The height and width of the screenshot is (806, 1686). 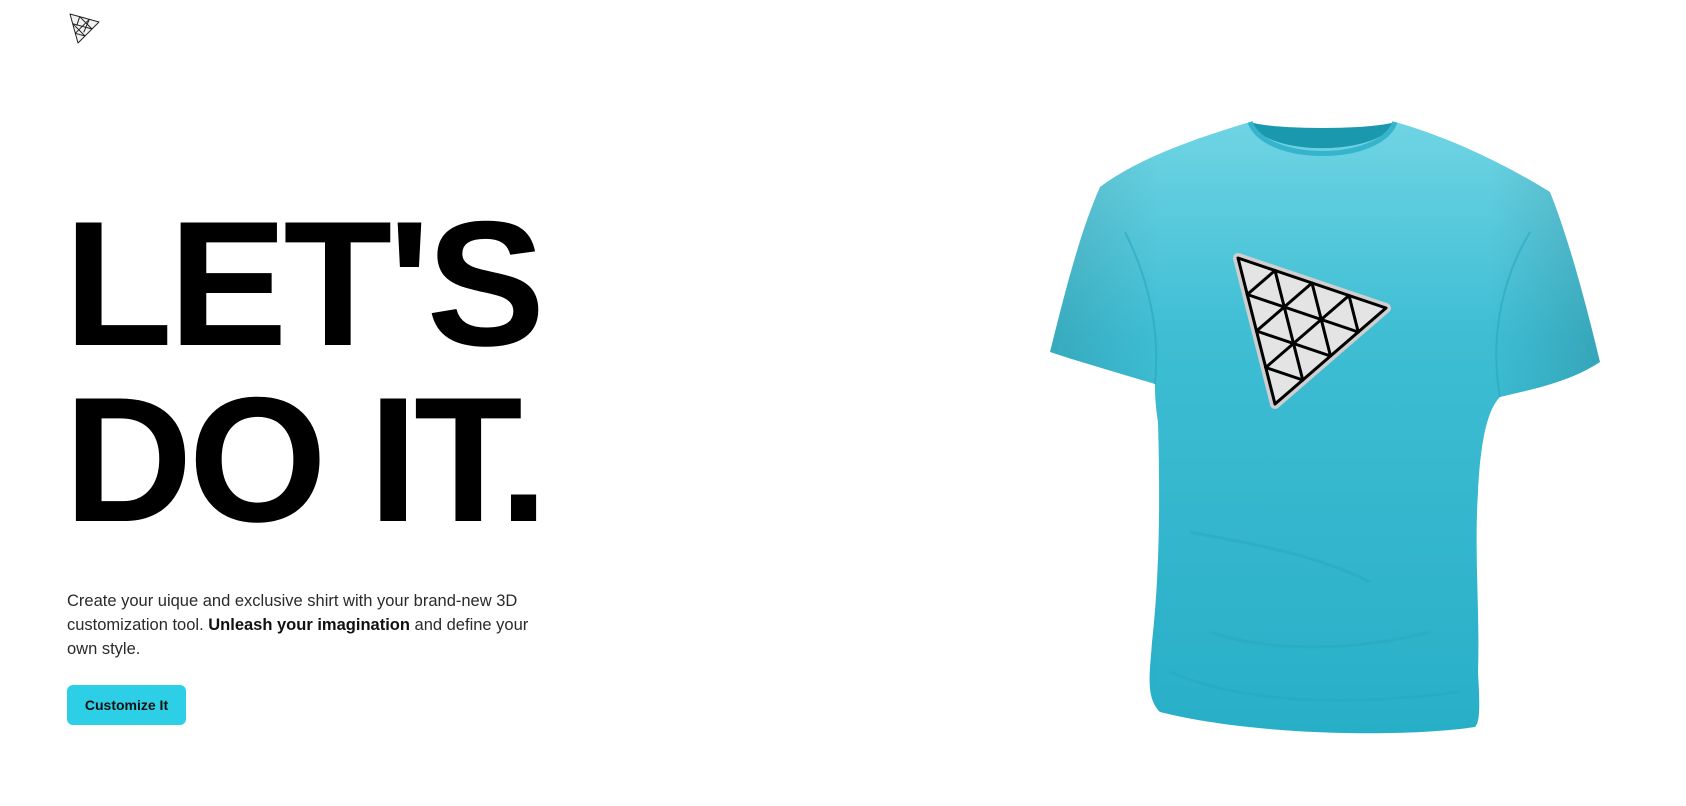 I want to click on description-highlight: Unleash your imagination, so click(x=309, y=625).